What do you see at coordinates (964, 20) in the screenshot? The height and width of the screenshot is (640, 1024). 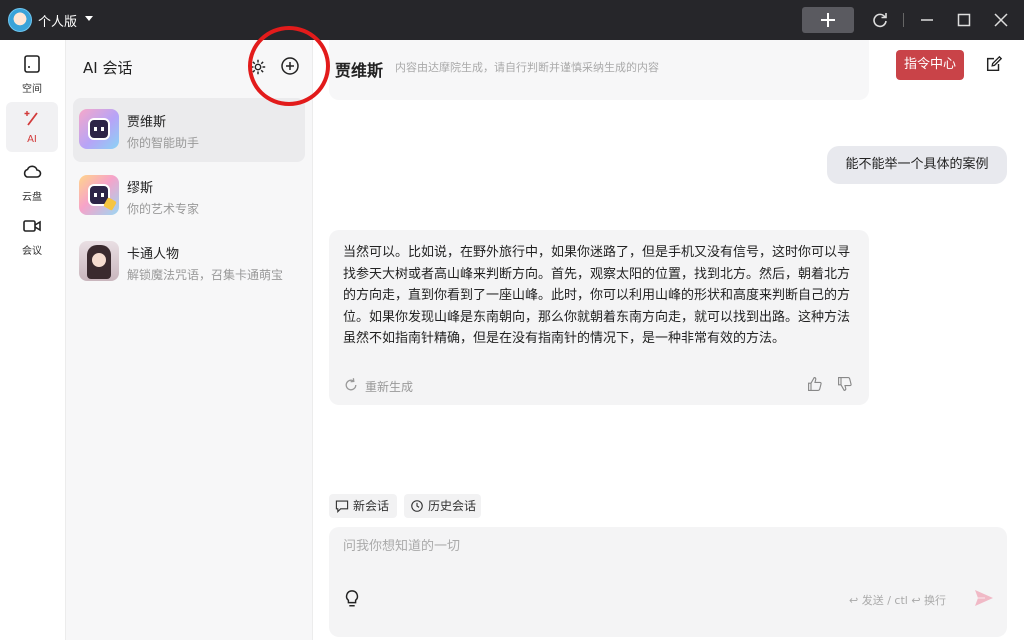 I see `maximize-icon` at bounding box center [964, 20].